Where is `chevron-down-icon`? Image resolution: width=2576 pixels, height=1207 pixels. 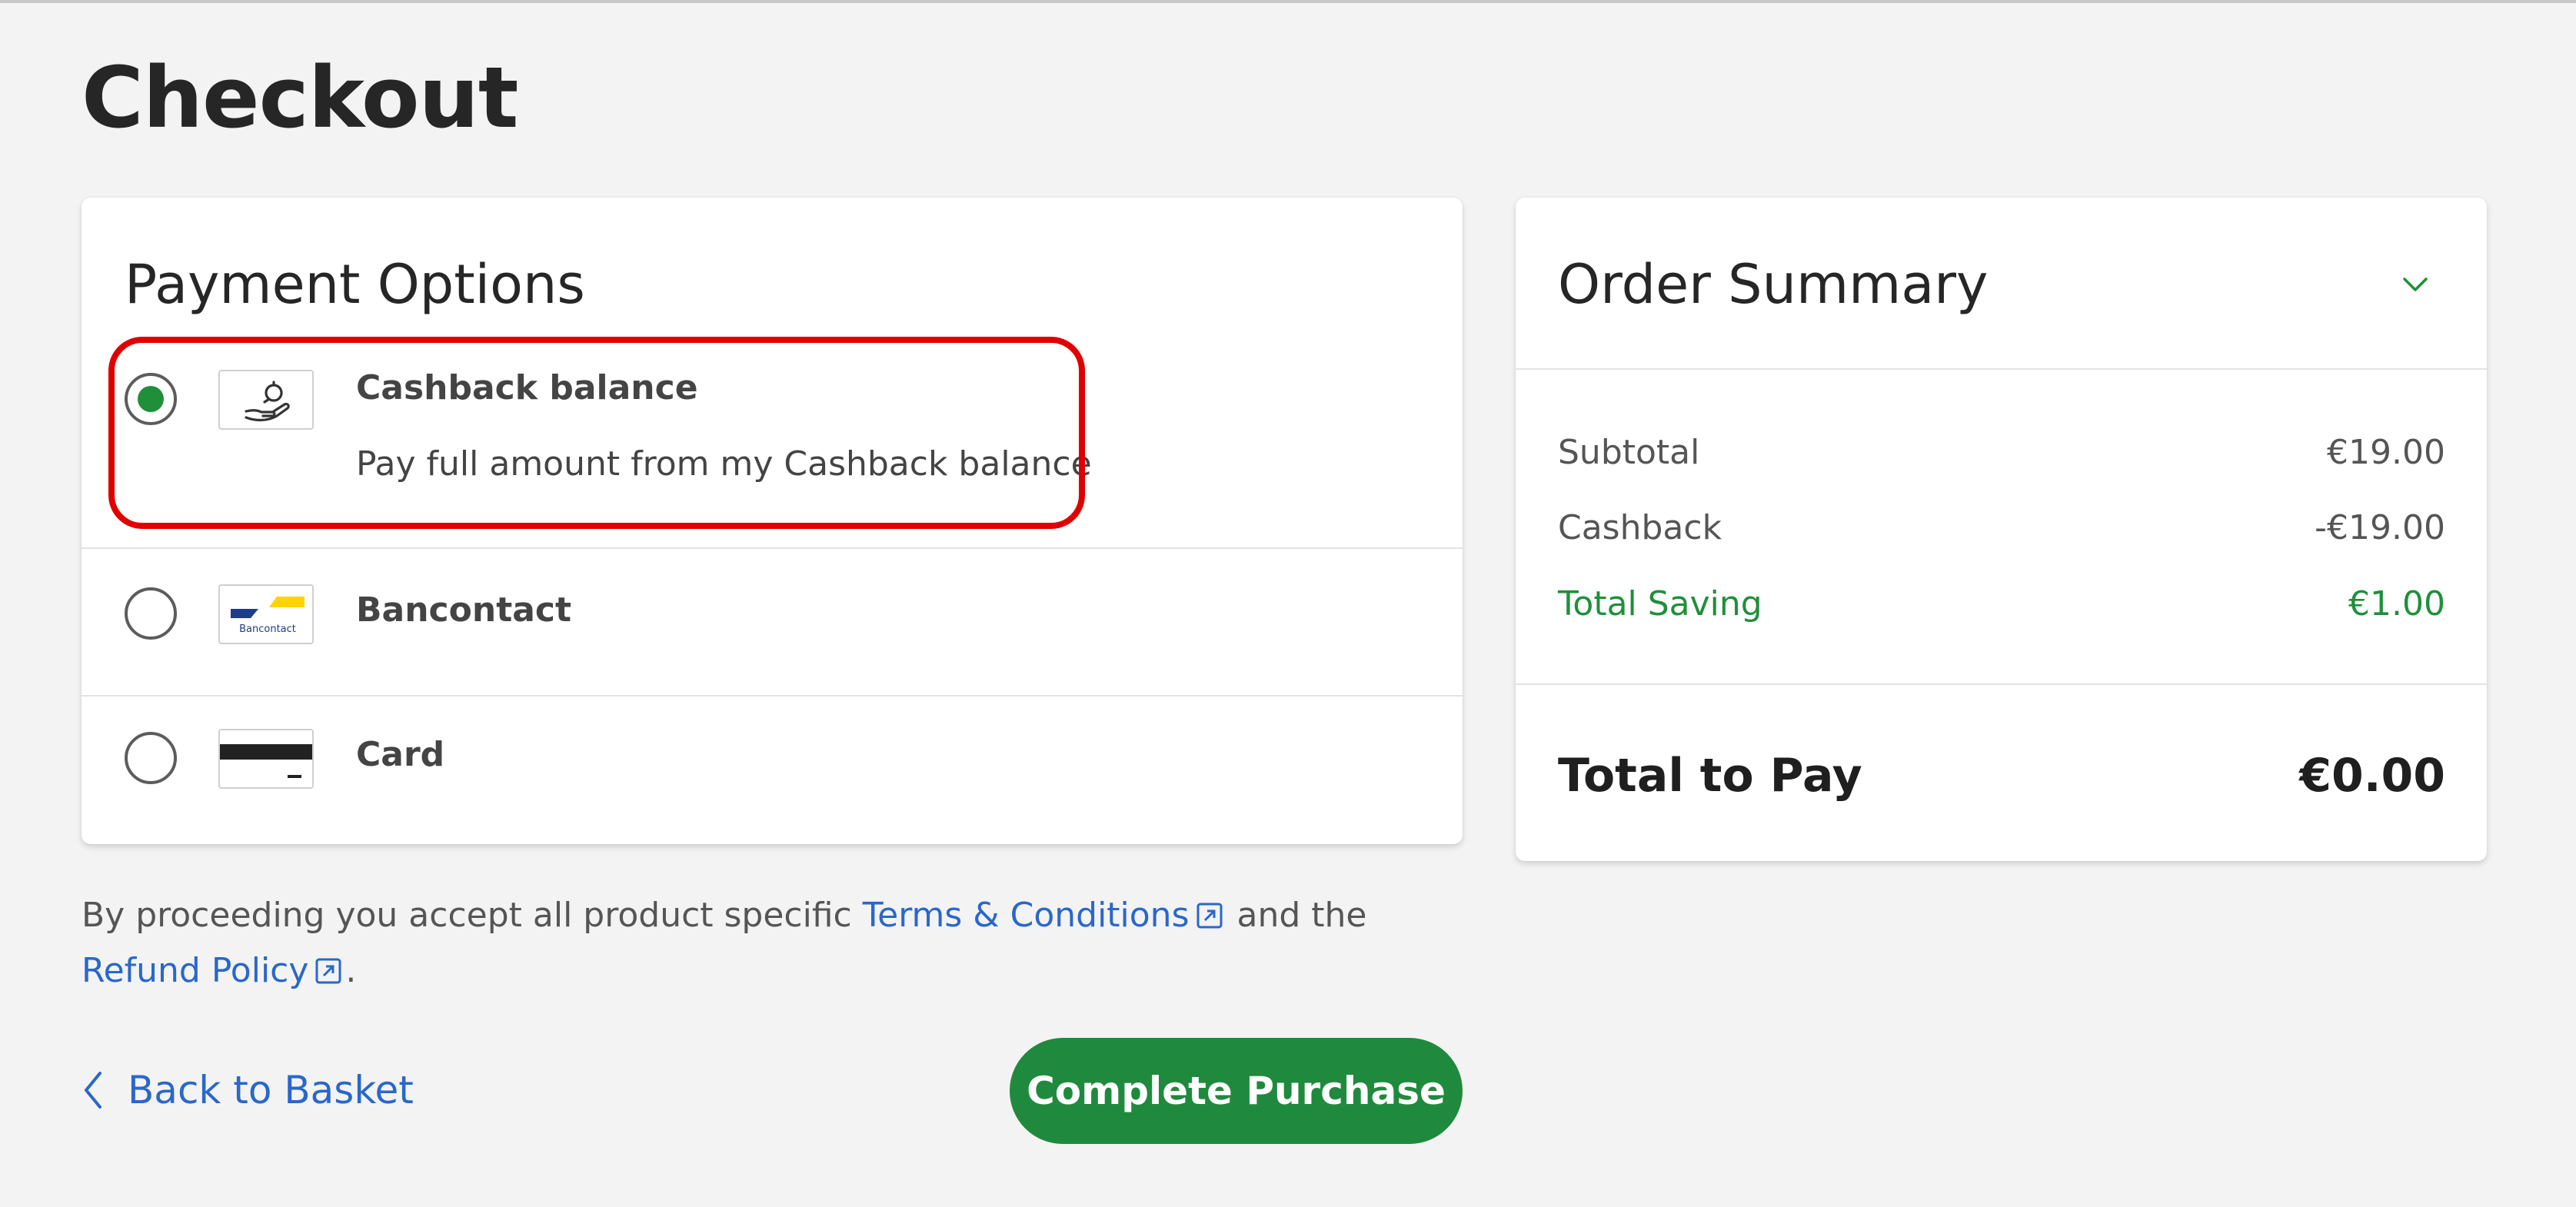
chevron-down-icon is located at coordinates (2415, 284).